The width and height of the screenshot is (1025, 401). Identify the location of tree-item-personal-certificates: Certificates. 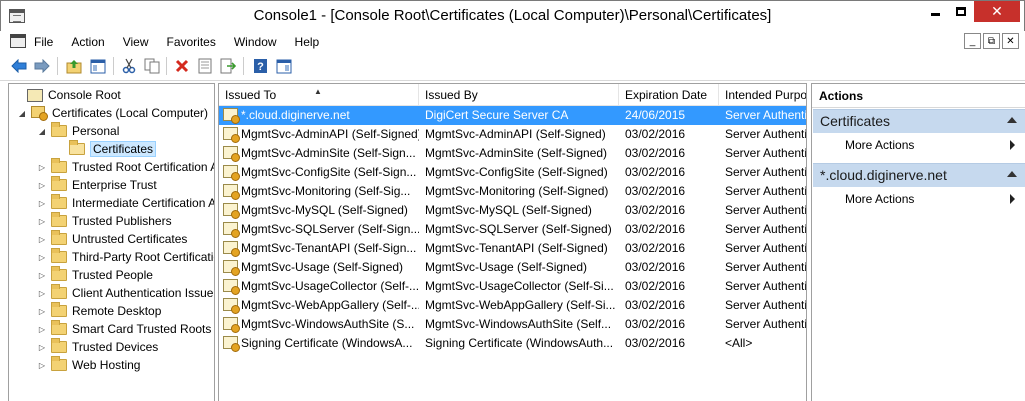
(106, 149).